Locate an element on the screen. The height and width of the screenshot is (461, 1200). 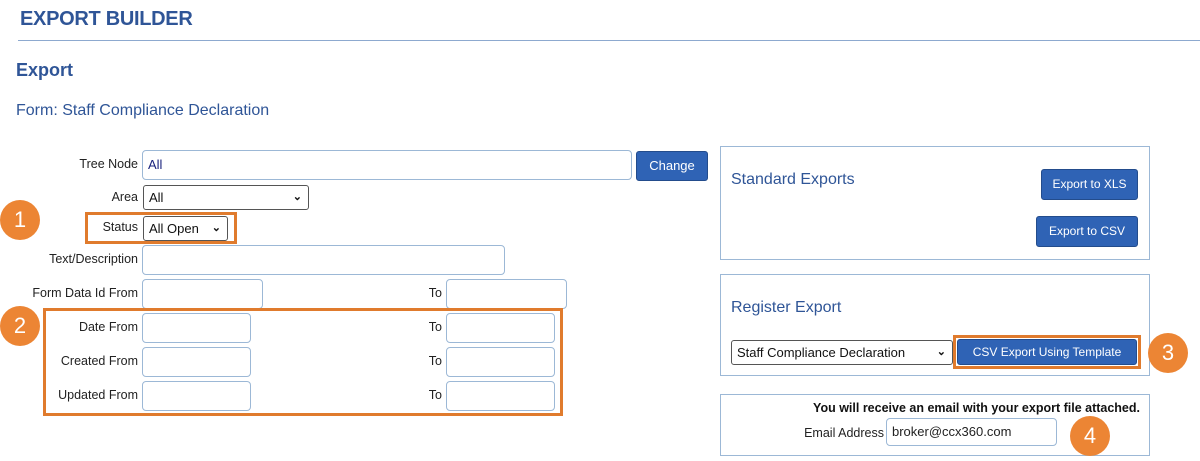
template-select-value: Staff Compliance Declaration is located at coordinates (821, 352).